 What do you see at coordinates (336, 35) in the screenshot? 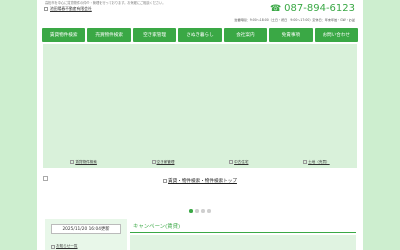
I see `nav-item-contact: お問い合わせ` at bounding box center [336, 35].